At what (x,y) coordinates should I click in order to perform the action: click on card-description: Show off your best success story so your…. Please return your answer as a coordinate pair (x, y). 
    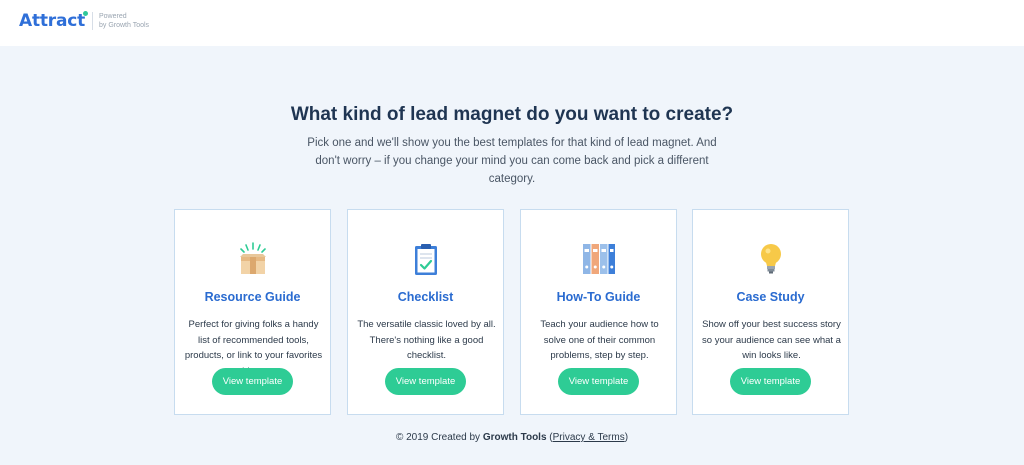
    Looking at the image, I should click on (771, 340).